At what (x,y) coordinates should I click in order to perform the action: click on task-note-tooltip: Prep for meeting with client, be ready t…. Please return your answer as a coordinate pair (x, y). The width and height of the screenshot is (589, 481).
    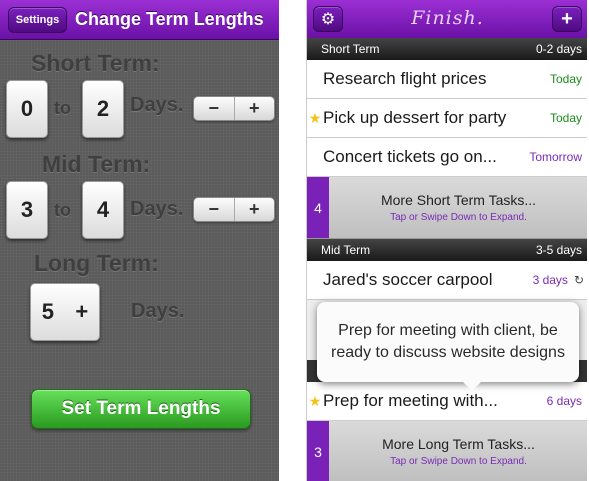
    Looking at the image, I should click on (448, 346).